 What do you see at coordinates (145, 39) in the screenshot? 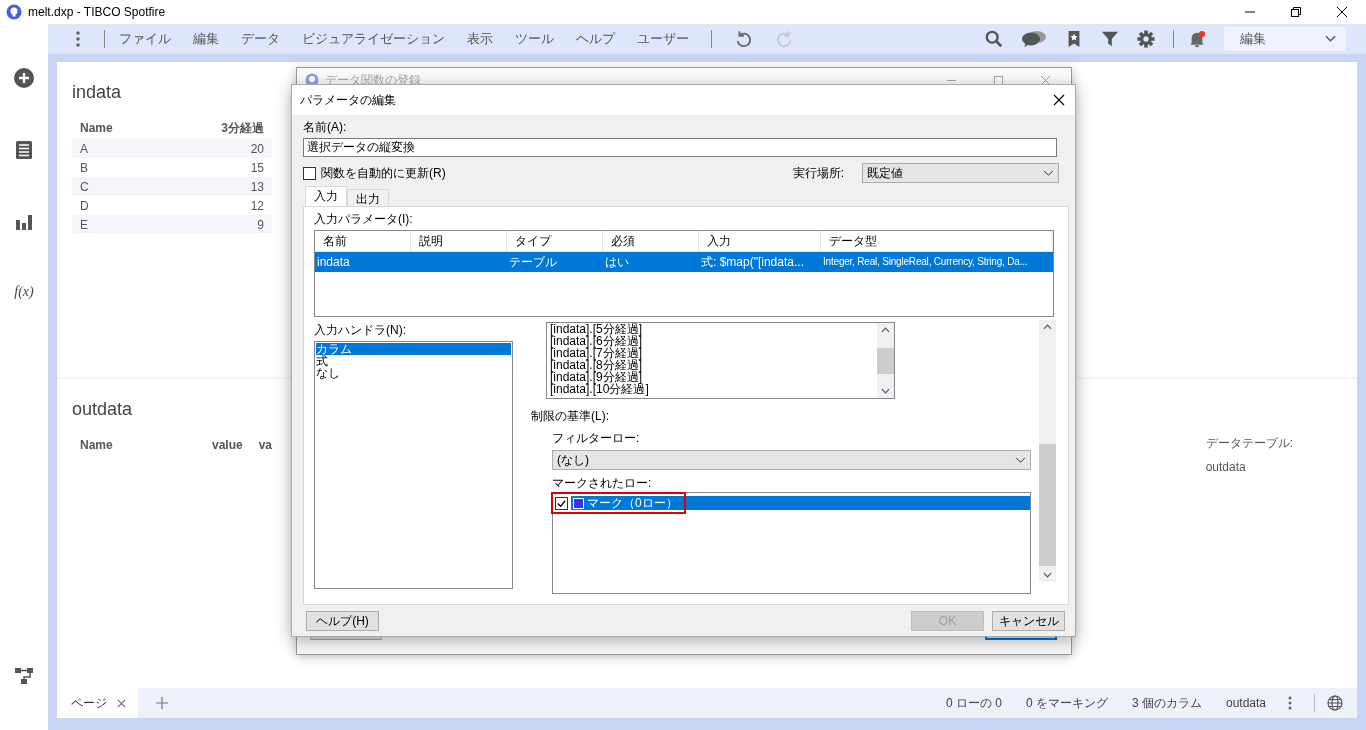
I see `menu-item: ファイル` at bounding box center [145, 39].